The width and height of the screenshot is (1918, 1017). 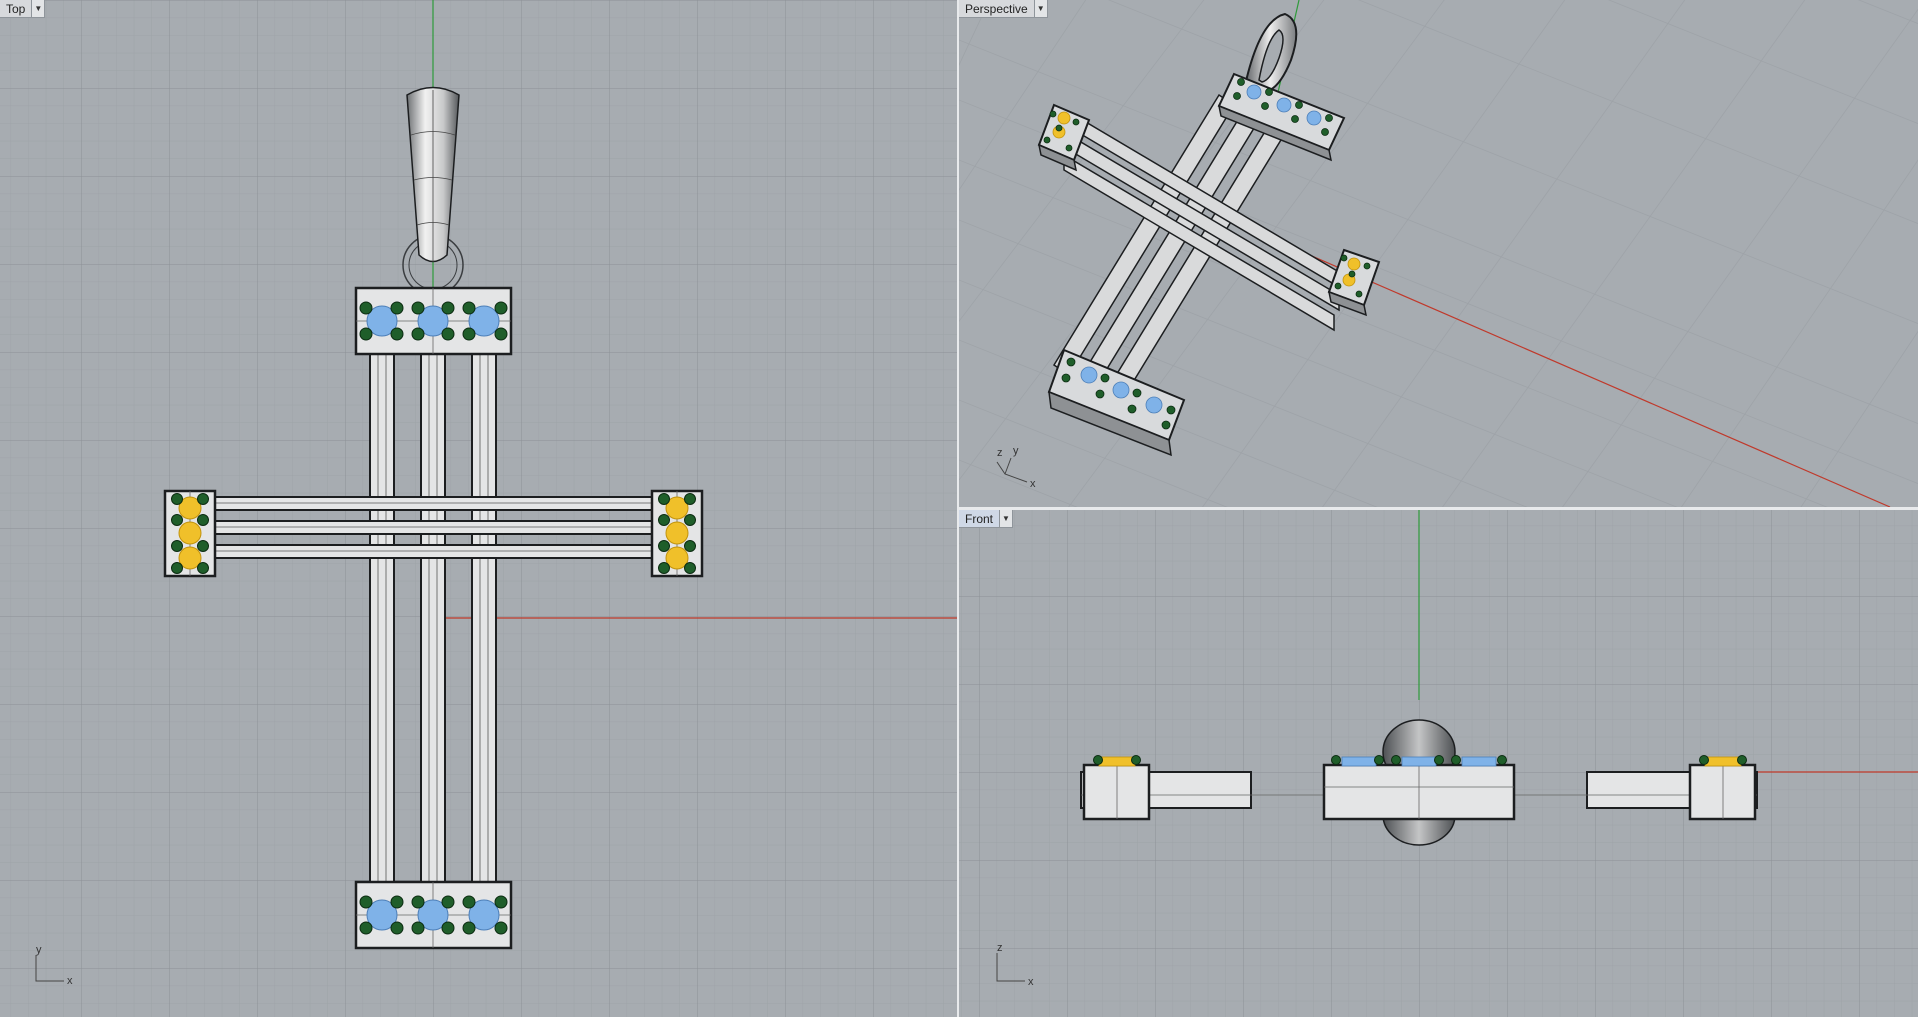 I want to click on top-gem-block, so click(x=433, y=321).